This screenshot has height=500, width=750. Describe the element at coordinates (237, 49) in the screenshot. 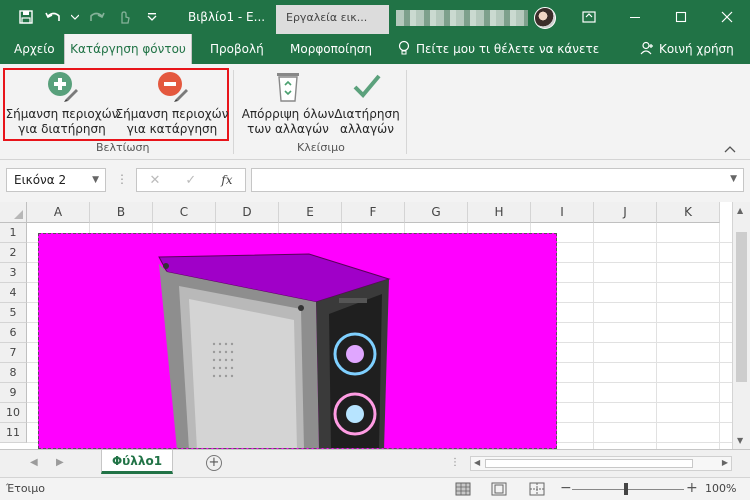

I see `tab-view: Προβολή` at that location.